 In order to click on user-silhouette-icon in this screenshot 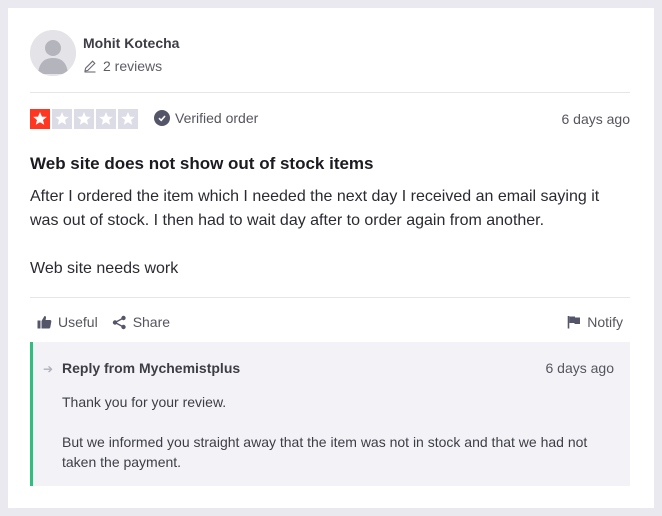, I will do `click(53, 53)`.